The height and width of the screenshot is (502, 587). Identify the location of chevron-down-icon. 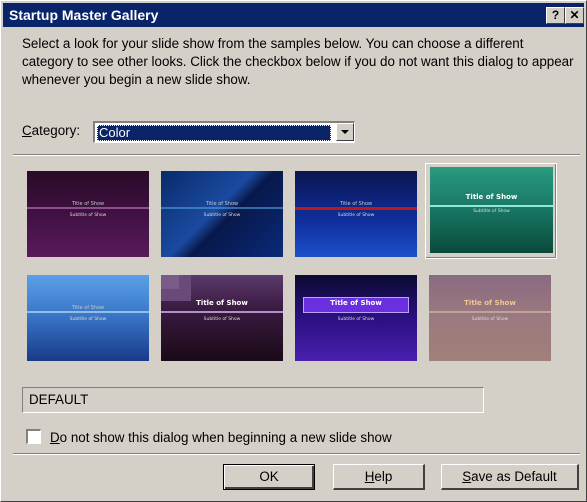
(345, 132).